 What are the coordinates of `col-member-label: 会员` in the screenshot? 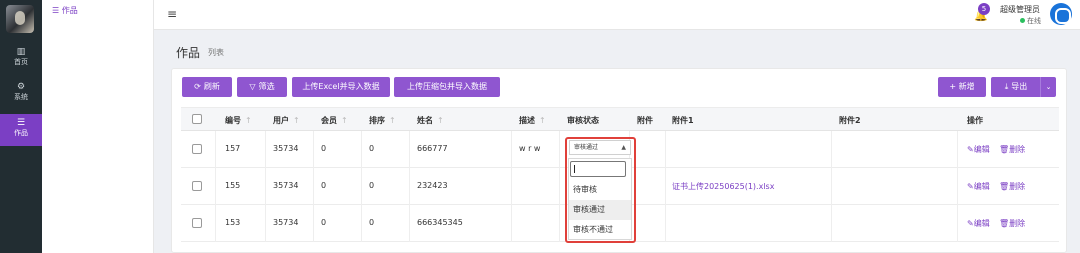 It's located at (329, 120).